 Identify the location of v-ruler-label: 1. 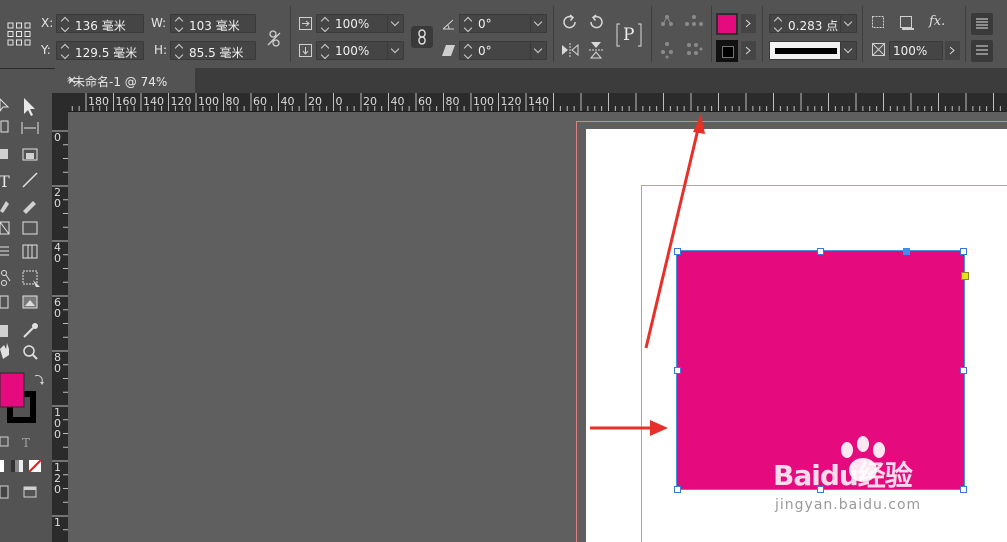
(57, 522).